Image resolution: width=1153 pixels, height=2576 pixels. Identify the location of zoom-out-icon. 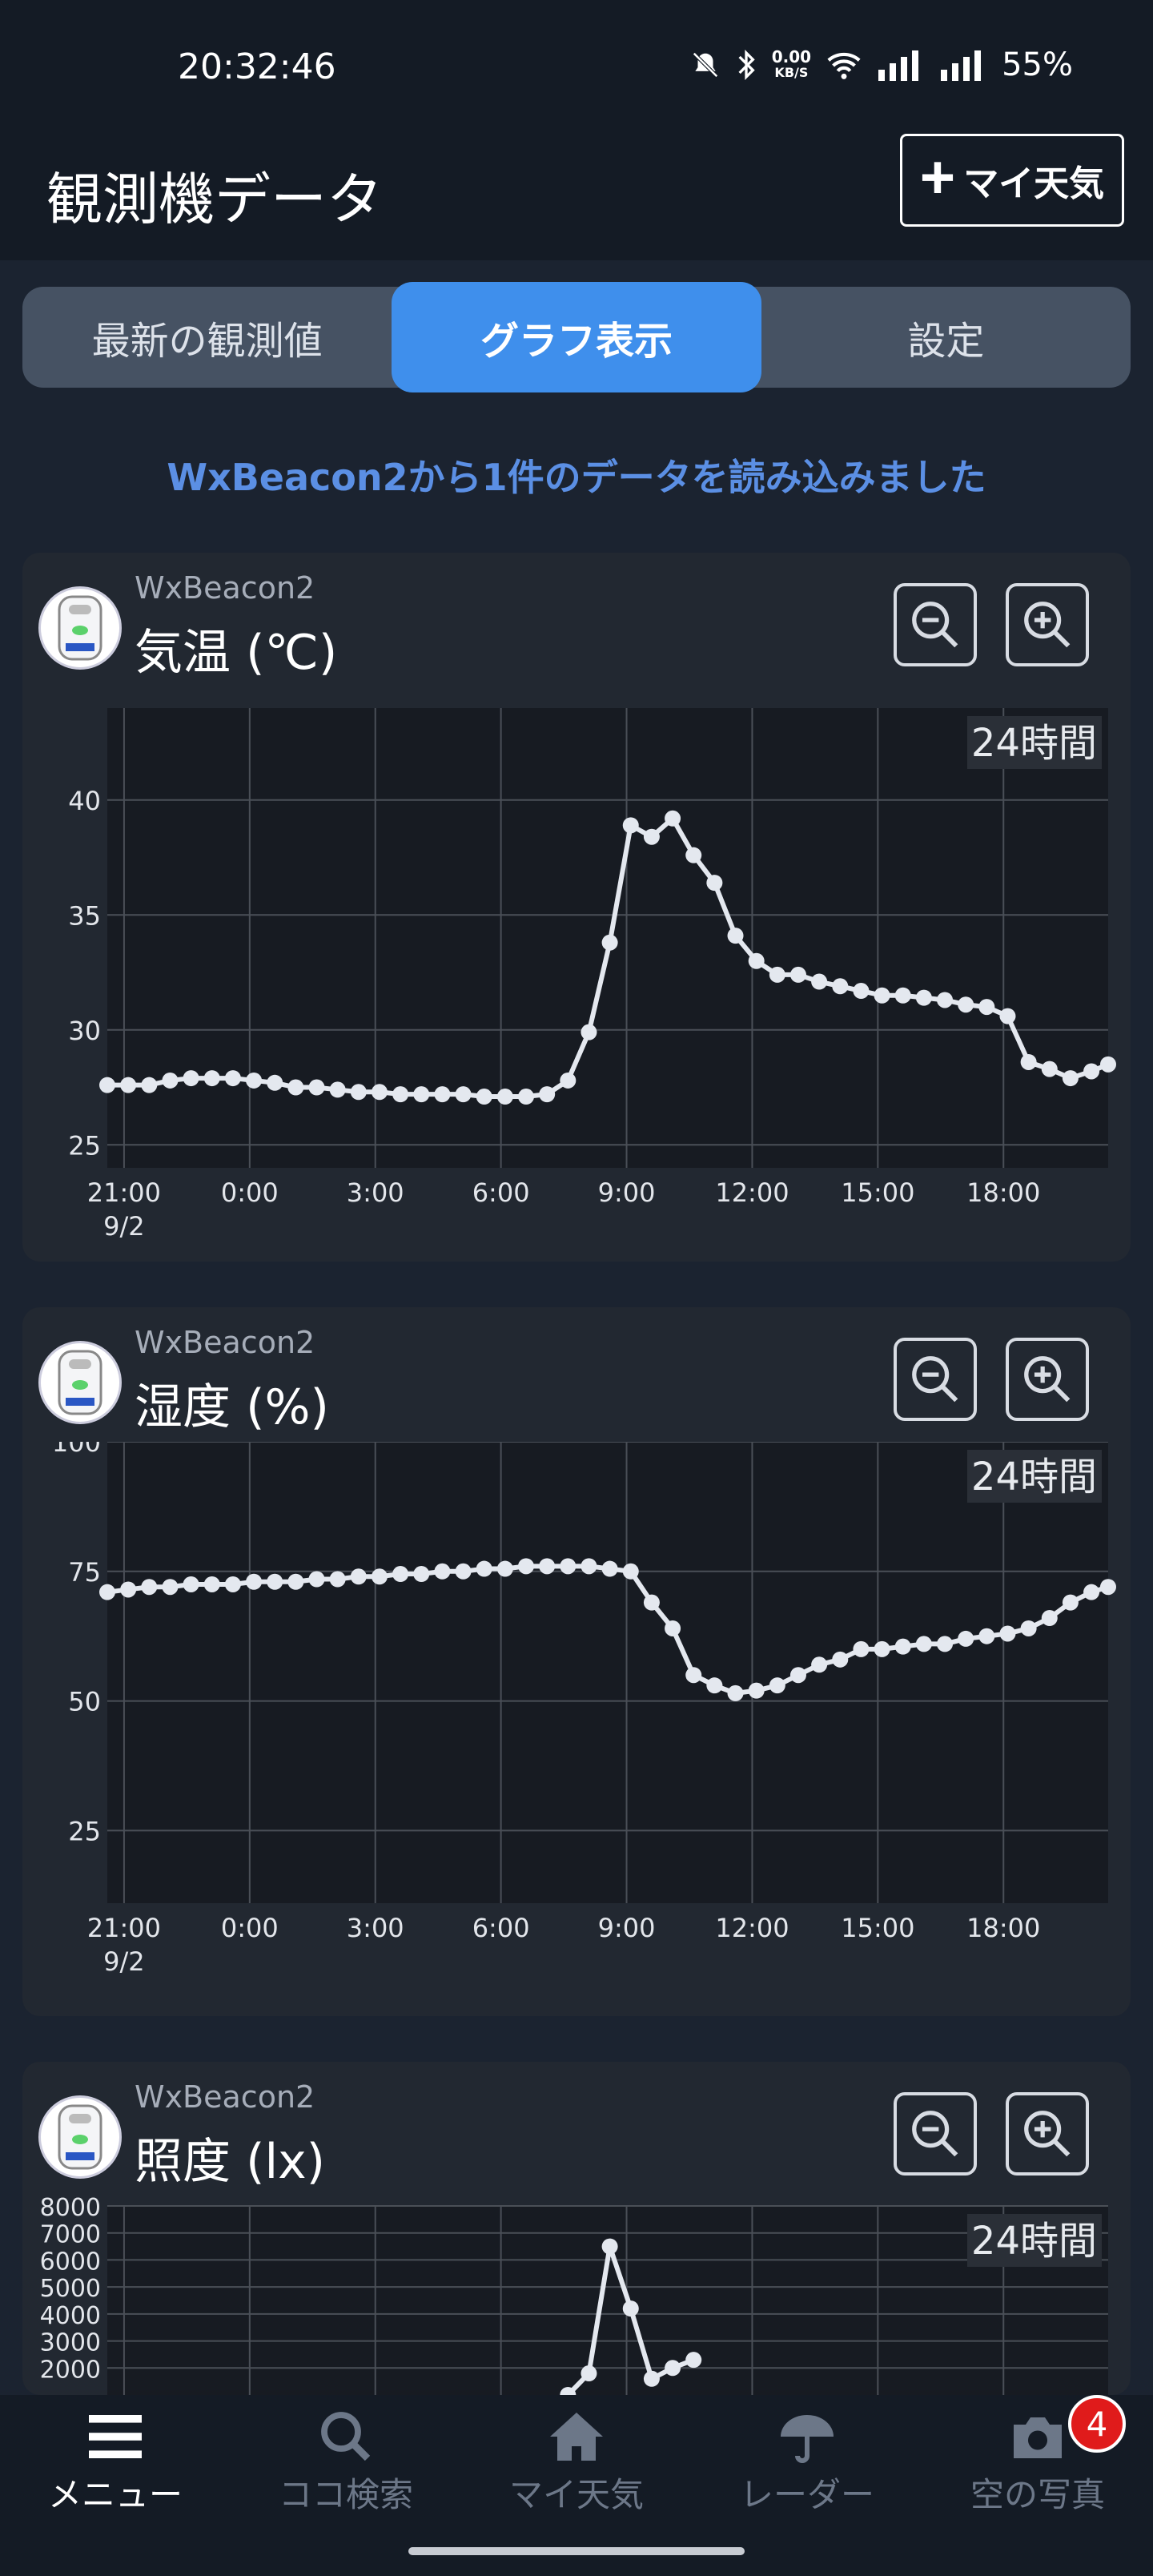
(935, 1379).